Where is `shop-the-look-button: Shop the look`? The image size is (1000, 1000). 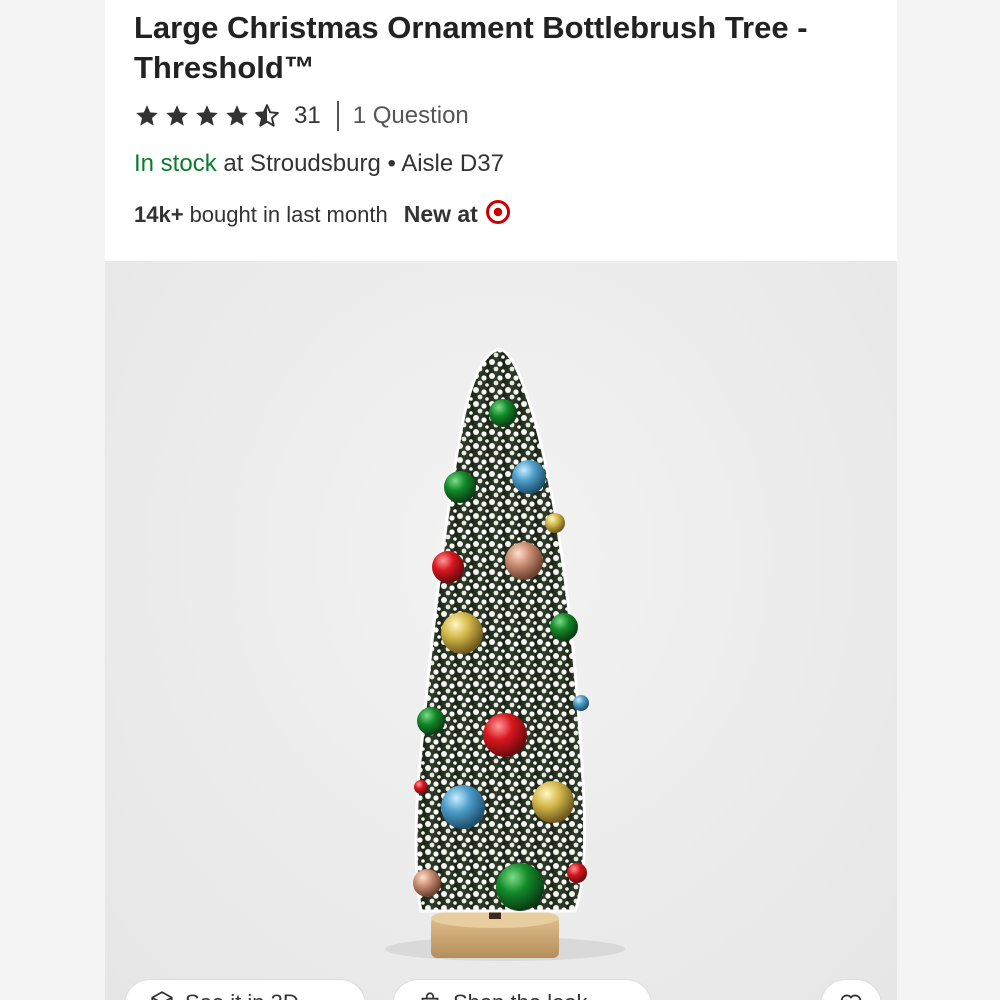
shop-the-look-button: Shop the look is located at coordinates (522, 990).